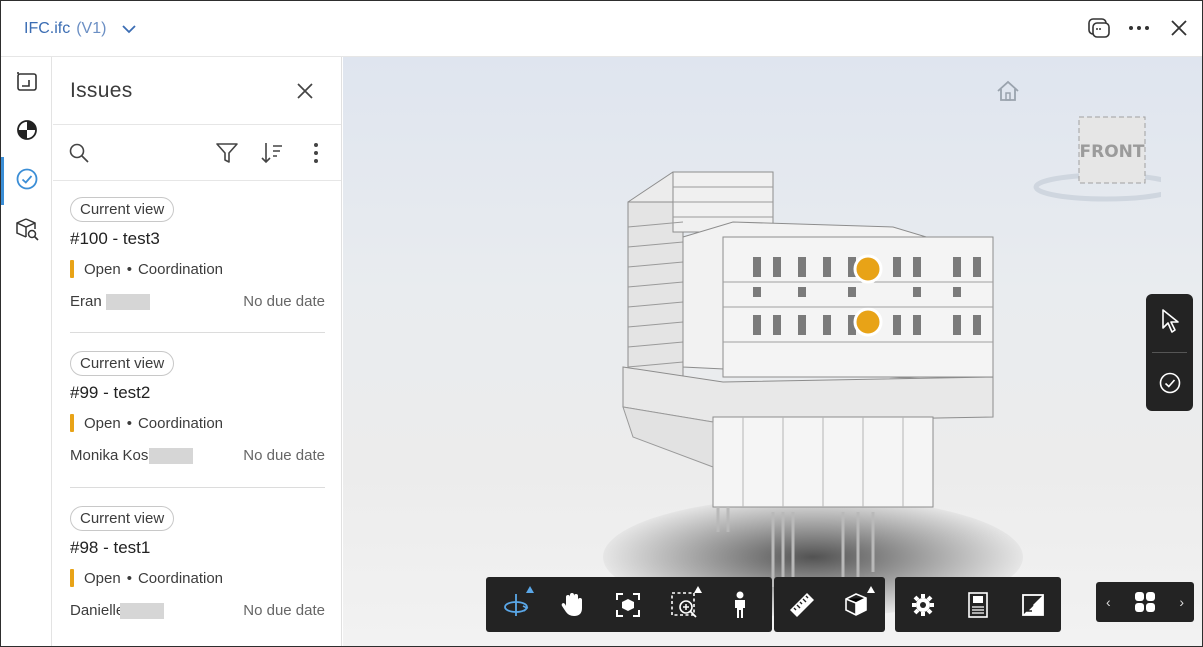 This screenshot has height=647, width=1203. I want to click on sheets-icon, so click(27, 81).